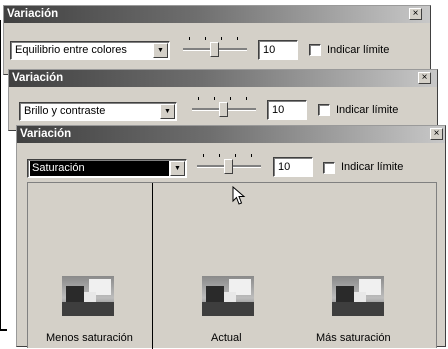 The image size is (448, 349). I want to click on window-3-titlebar: Variación ×, so click(231, 134).